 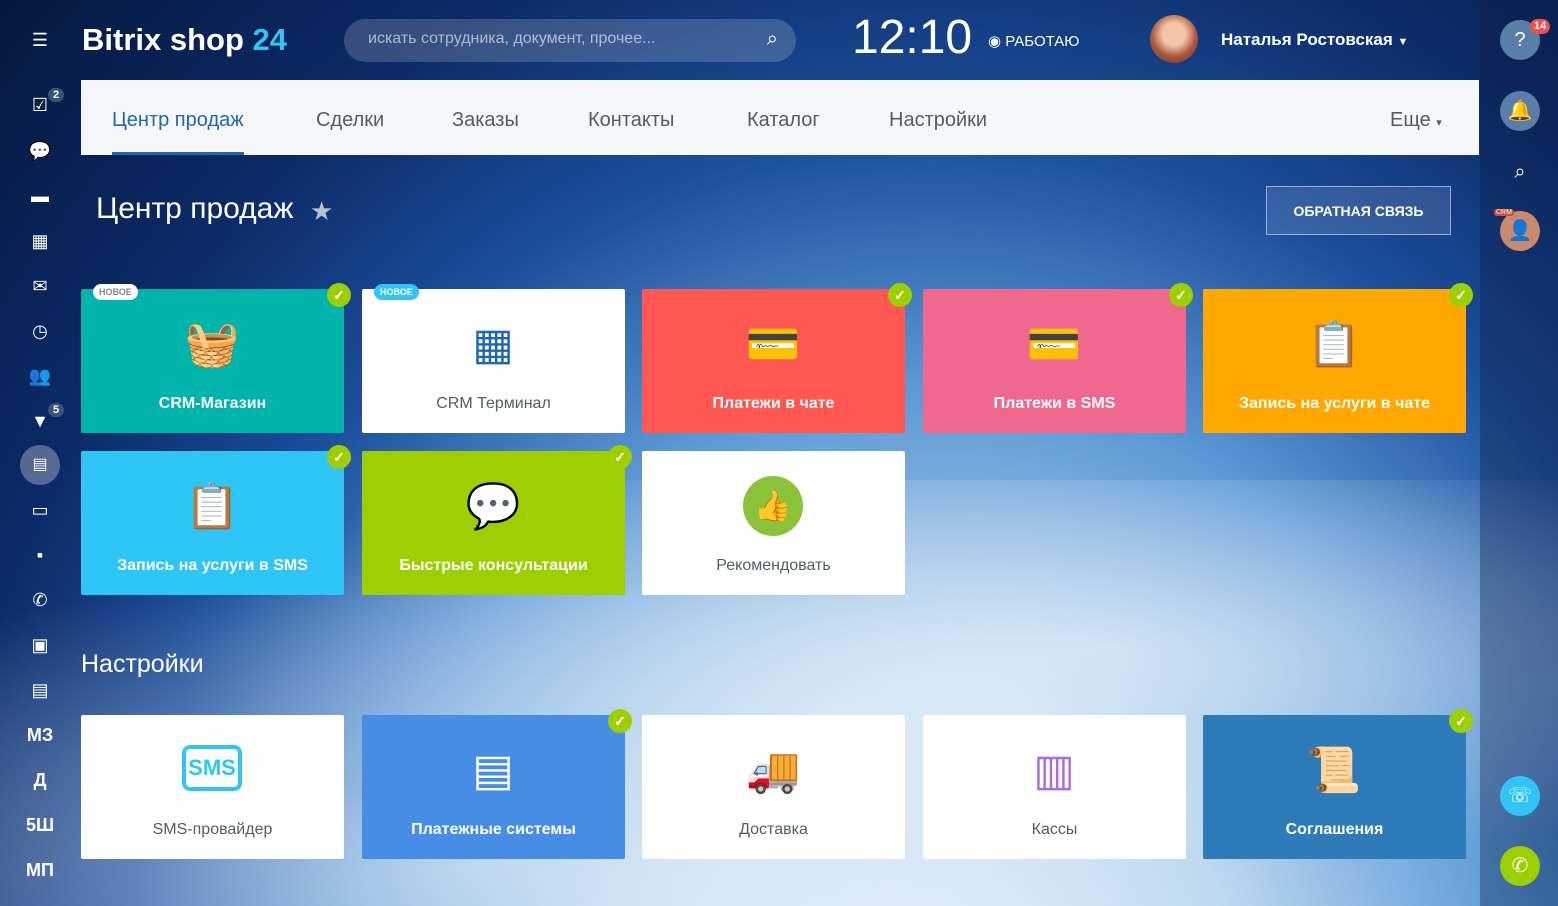 What do you see at coordinates (773, 770) in the screenshot?
I see `truck-icon: 🚚` at bounding box center [773, 770].